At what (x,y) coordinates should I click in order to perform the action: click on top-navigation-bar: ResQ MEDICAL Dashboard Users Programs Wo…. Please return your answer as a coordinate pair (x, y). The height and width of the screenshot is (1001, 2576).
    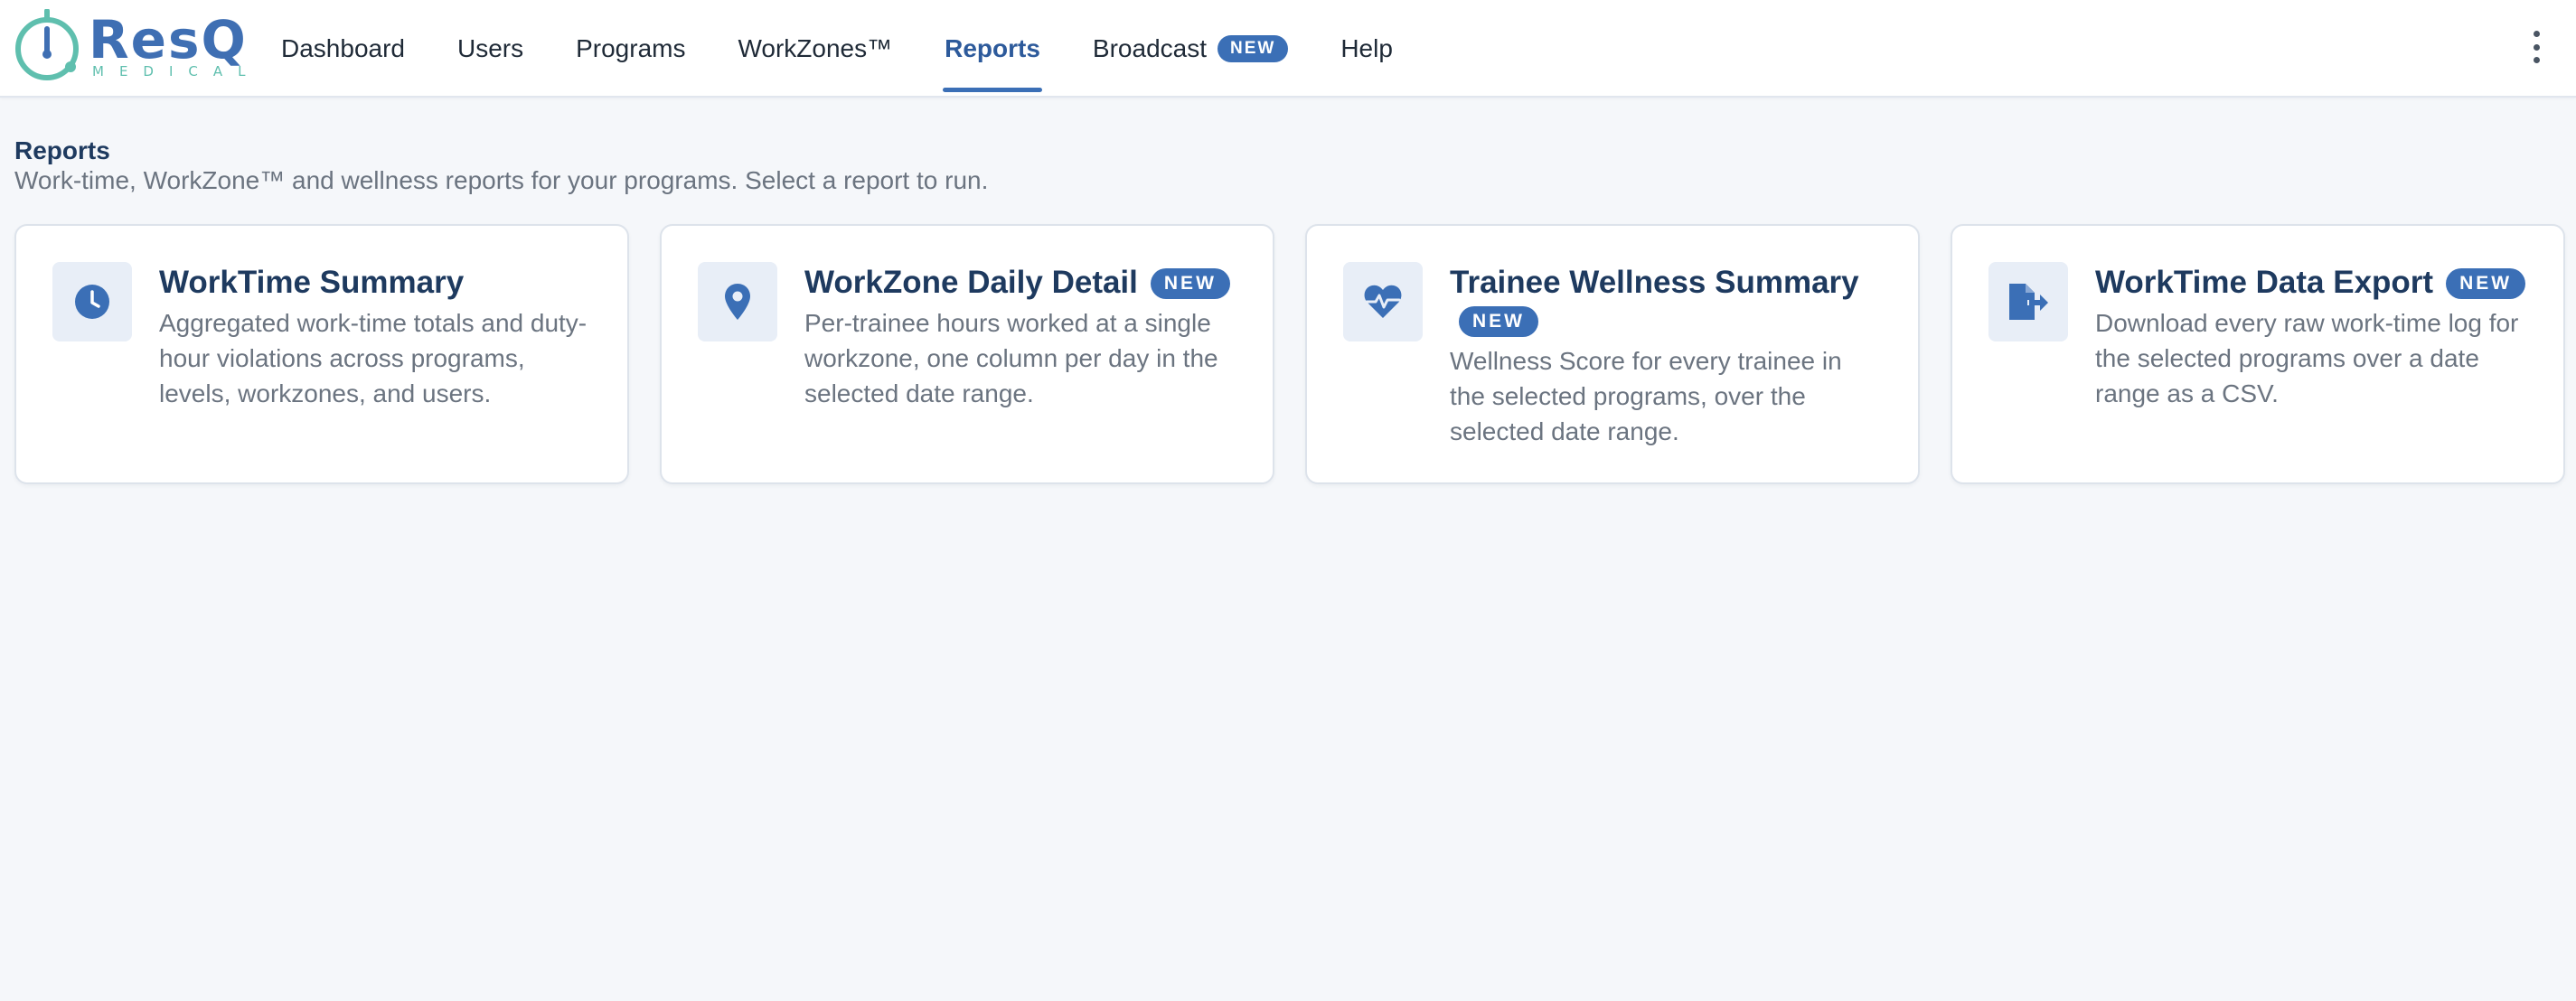
    Looking at the image, I should click on (1288, 49).